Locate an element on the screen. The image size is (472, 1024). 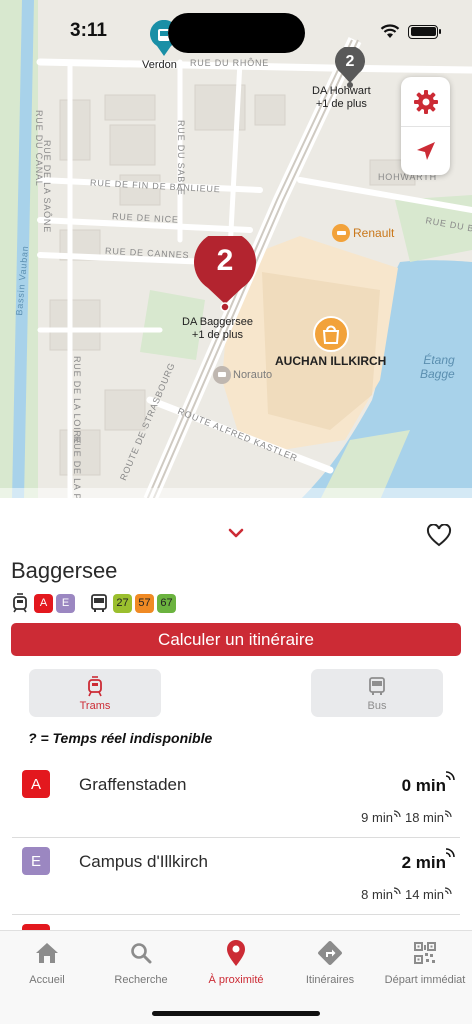
tab-a-proximite: À proximité is located at coordinates (236, 962).